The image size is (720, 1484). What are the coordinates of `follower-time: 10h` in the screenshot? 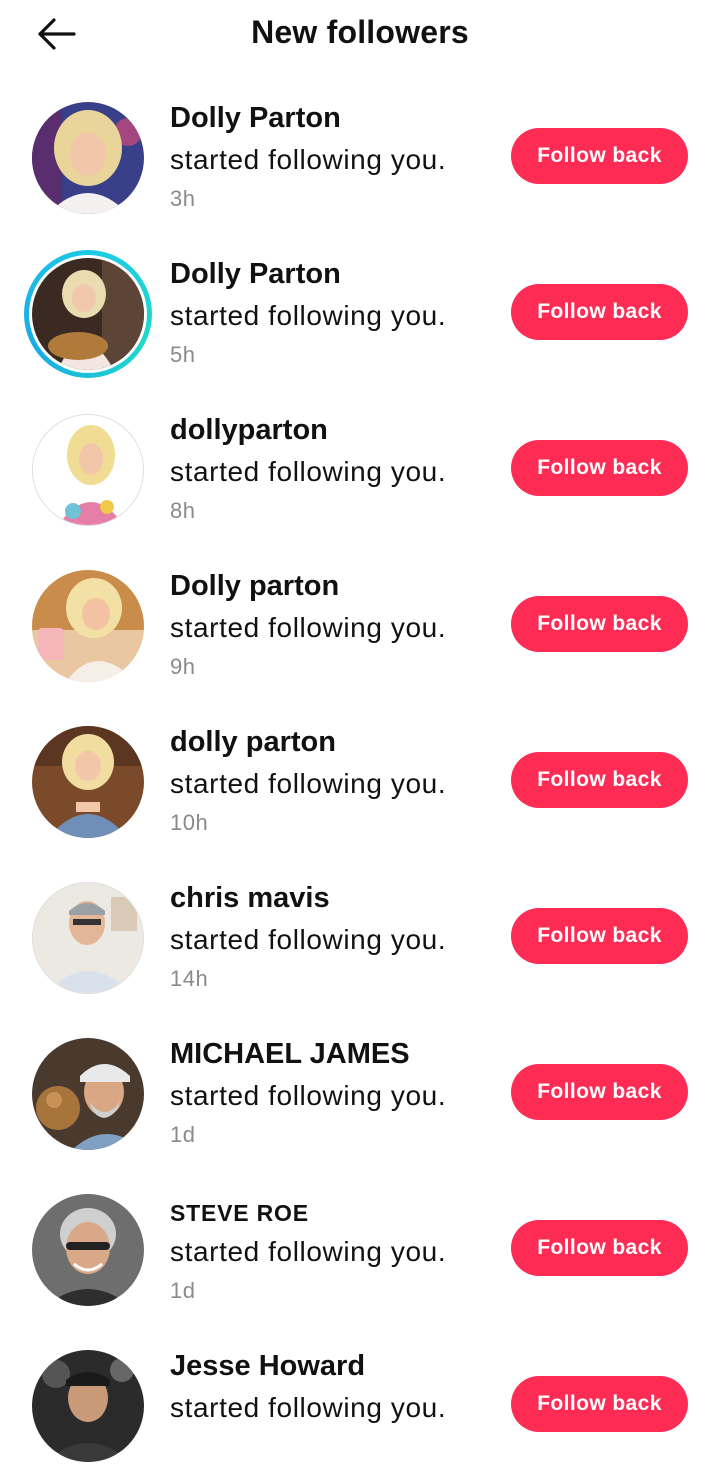 It's located at (189, 822).